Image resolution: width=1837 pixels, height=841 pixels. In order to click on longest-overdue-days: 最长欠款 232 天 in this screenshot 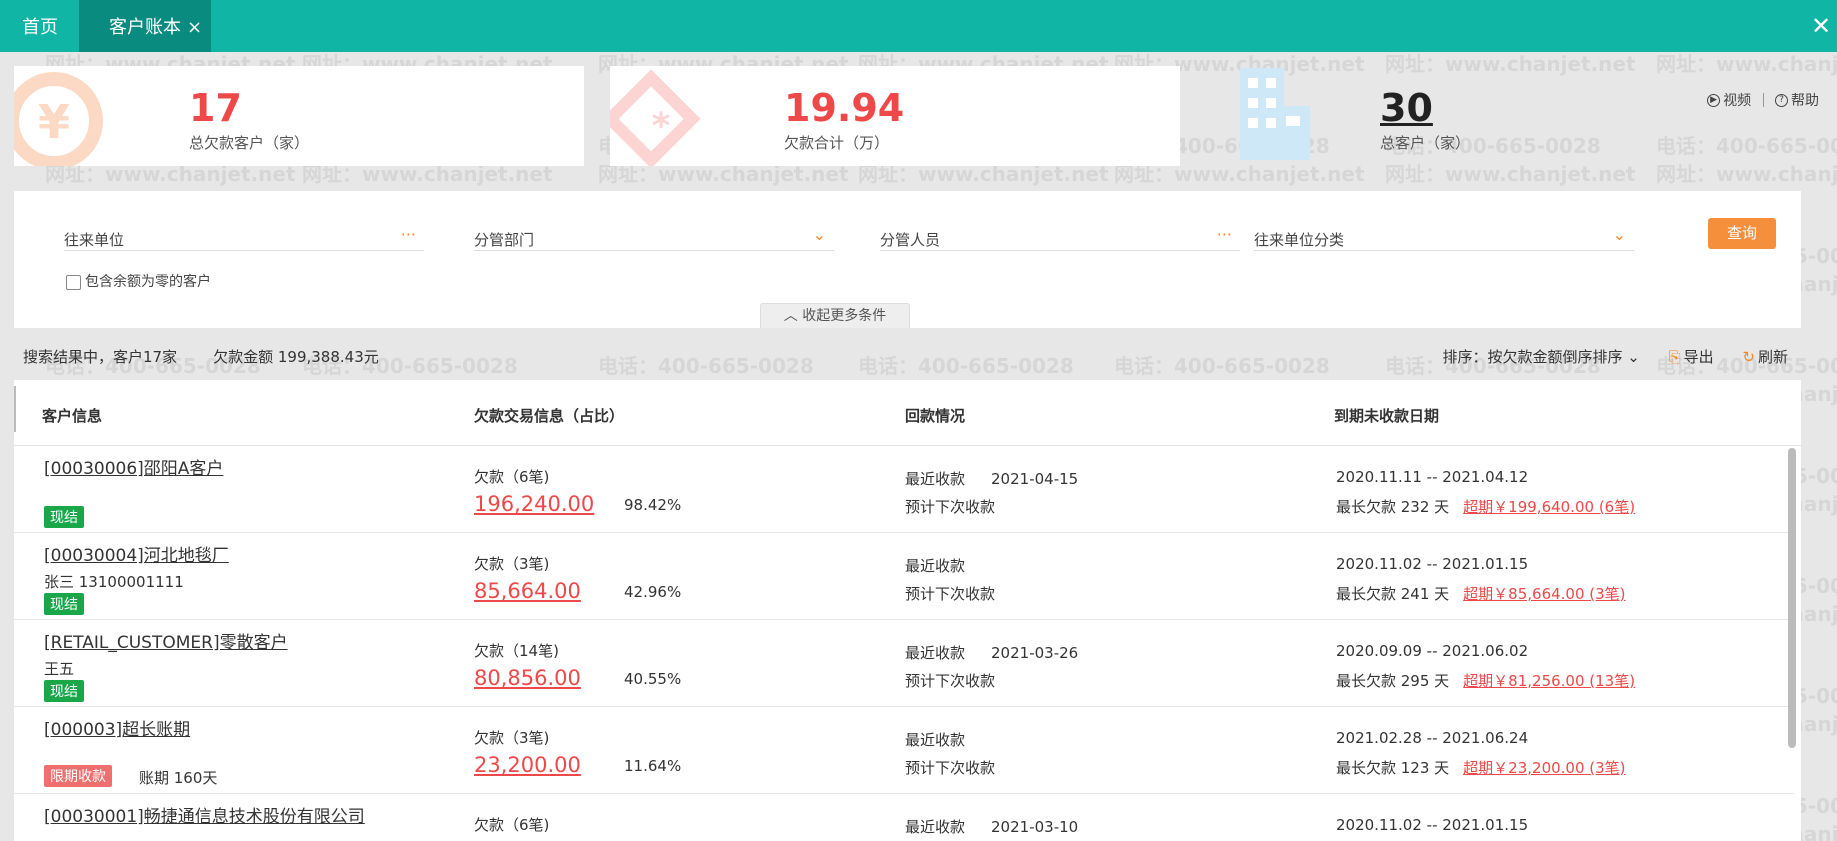, I will do `click(1393, 507)`.